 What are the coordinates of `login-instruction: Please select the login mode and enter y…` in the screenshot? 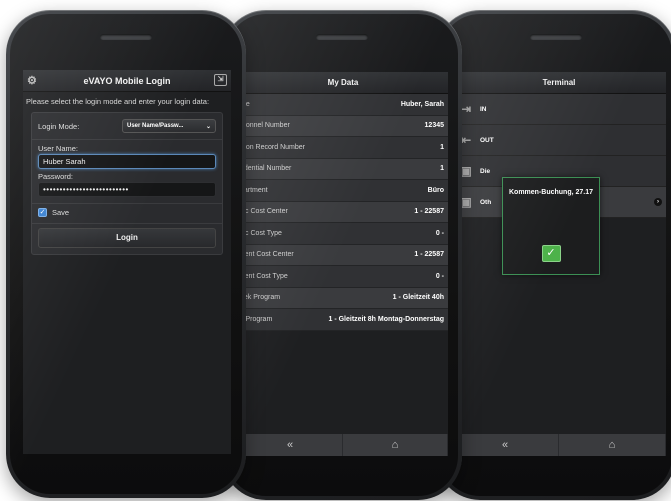 It's located at (118, 101).